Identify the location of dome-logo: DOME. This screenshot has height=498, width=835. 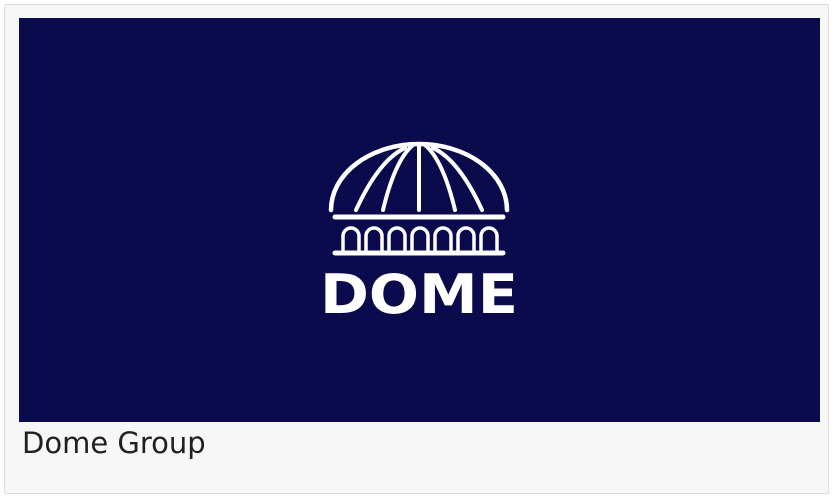
(419, 228).